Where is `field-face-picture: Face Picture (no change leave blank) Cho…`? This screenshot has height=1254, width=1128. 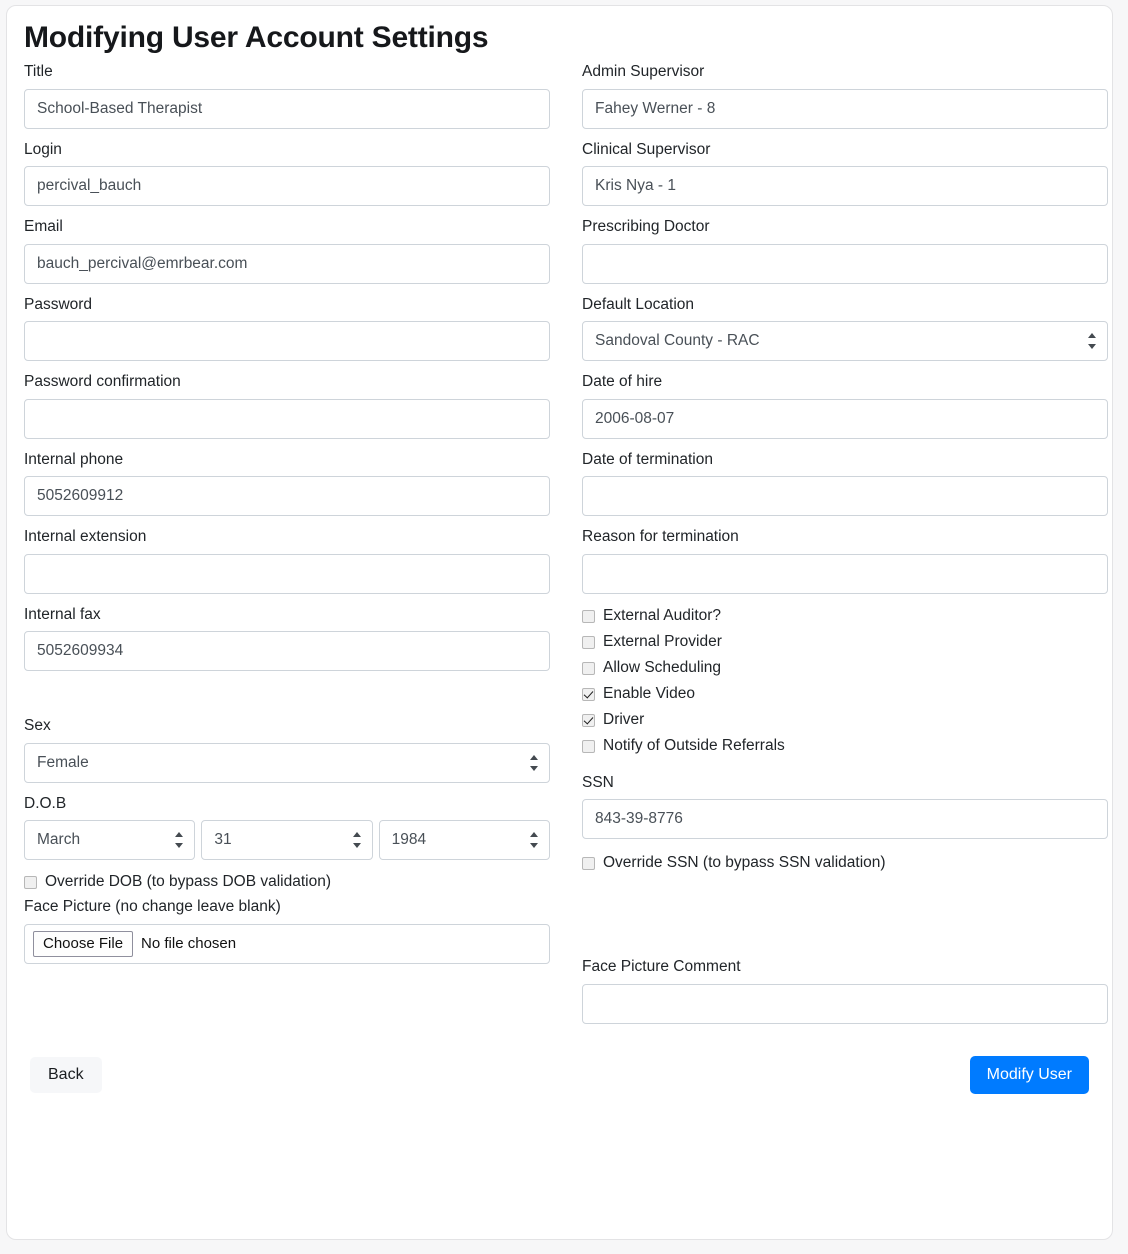
field-face-picture: Face Picture (no change leave blank) Cho… is located at coordinates (287, 930).